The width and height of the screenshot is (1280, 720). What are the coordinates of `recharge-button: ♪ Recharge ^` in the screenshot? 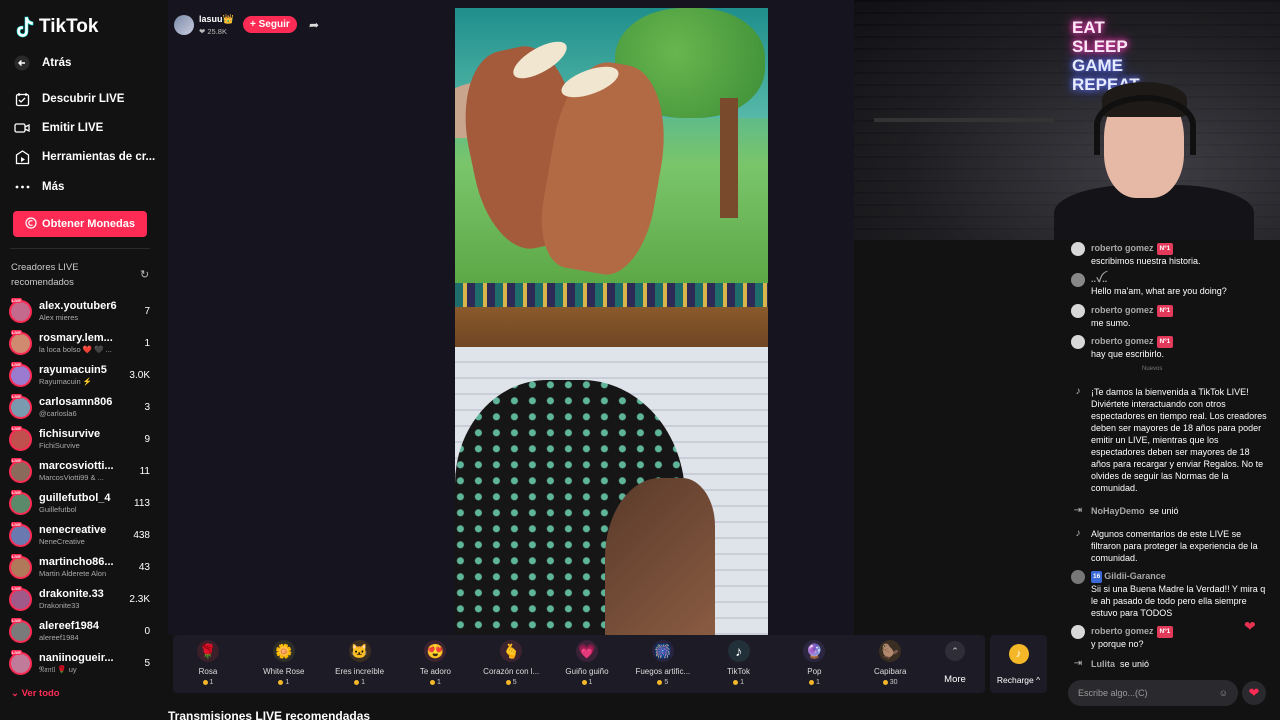 It's located at (1018, 664).